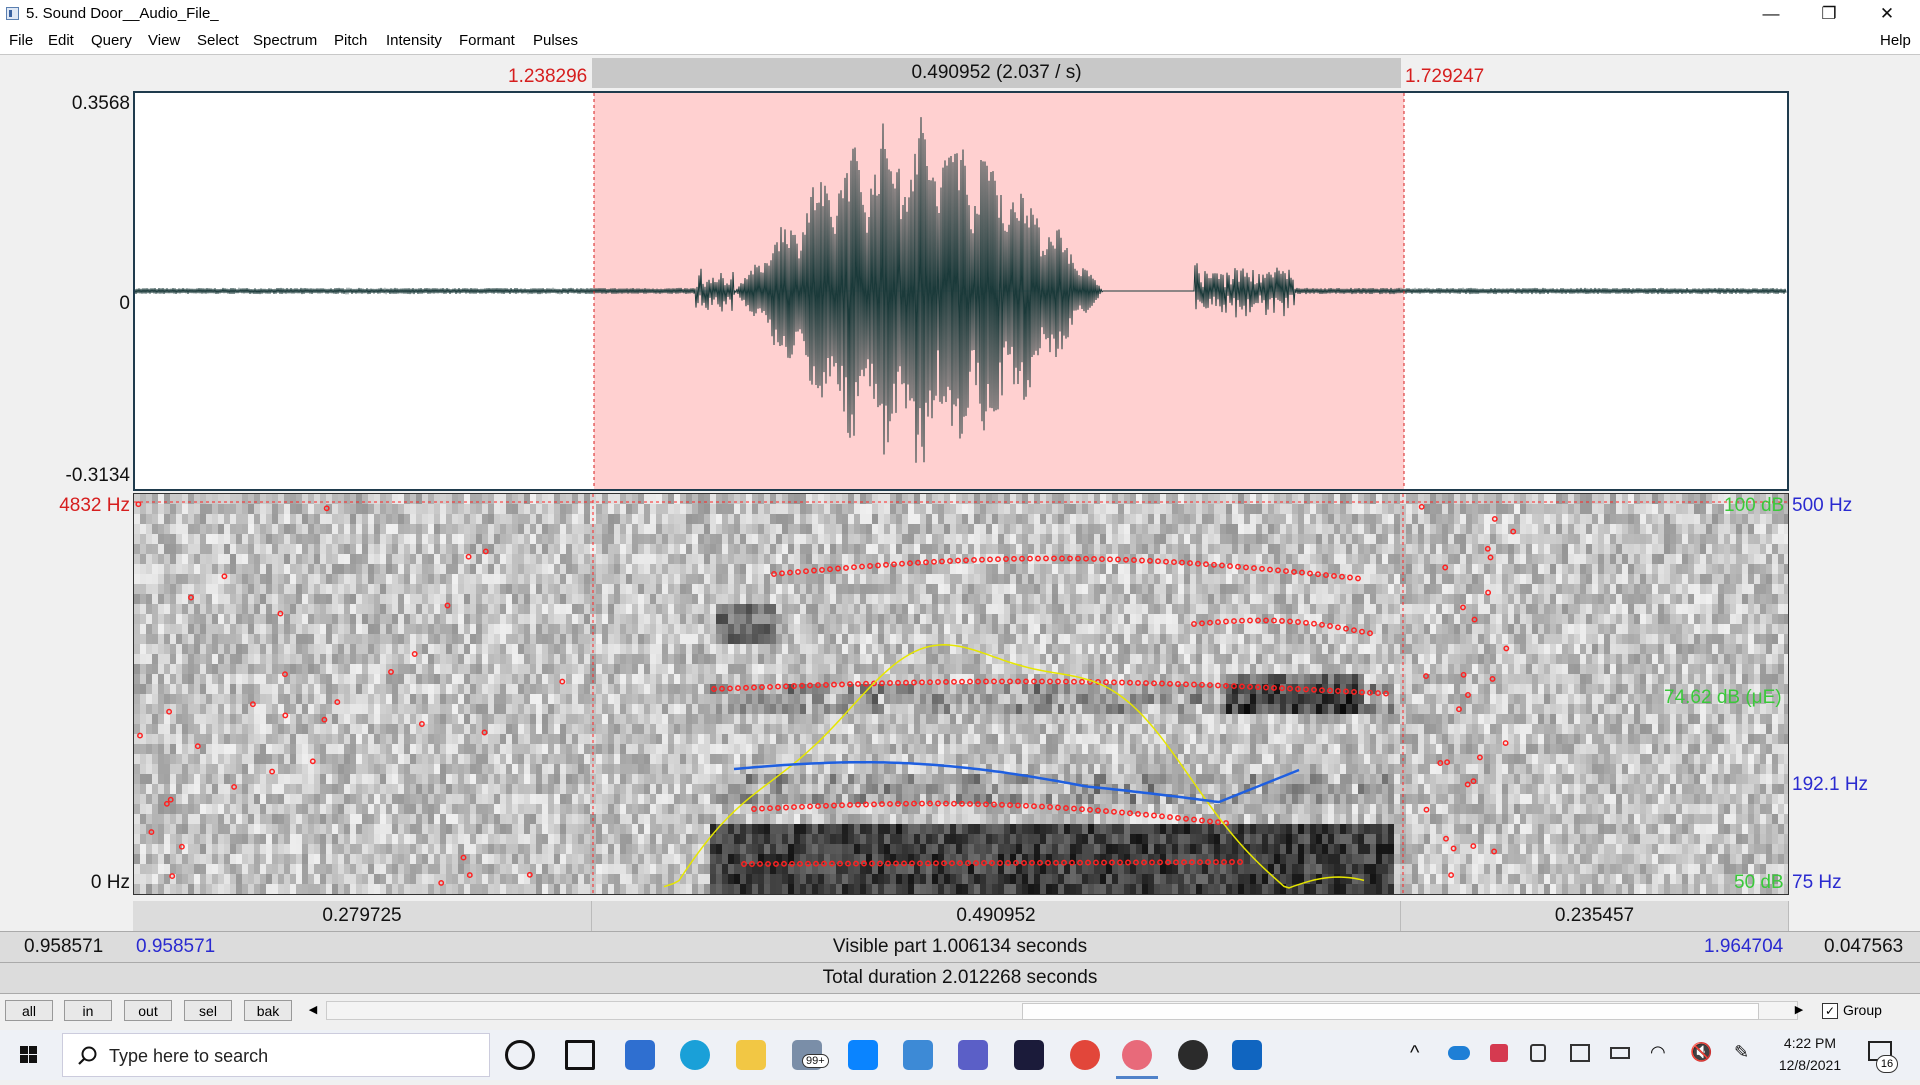  I want to click on remote-desktop-icon, so click(918, 1055).